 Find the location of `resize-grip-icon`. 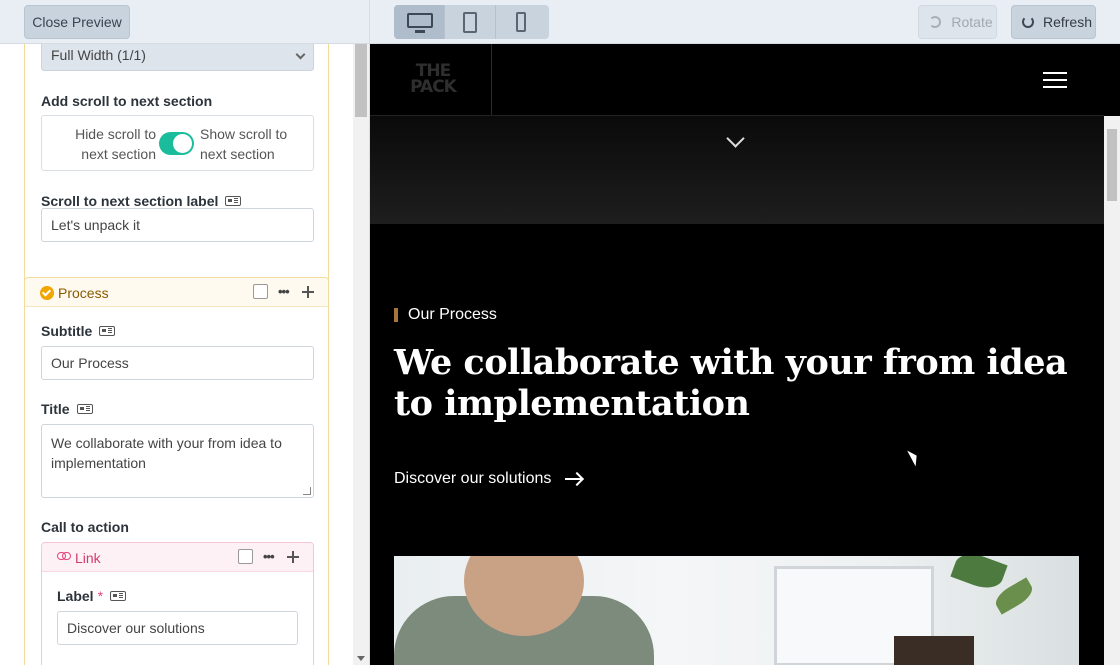

resize-grip-icon is located at coordinates (307, 491).